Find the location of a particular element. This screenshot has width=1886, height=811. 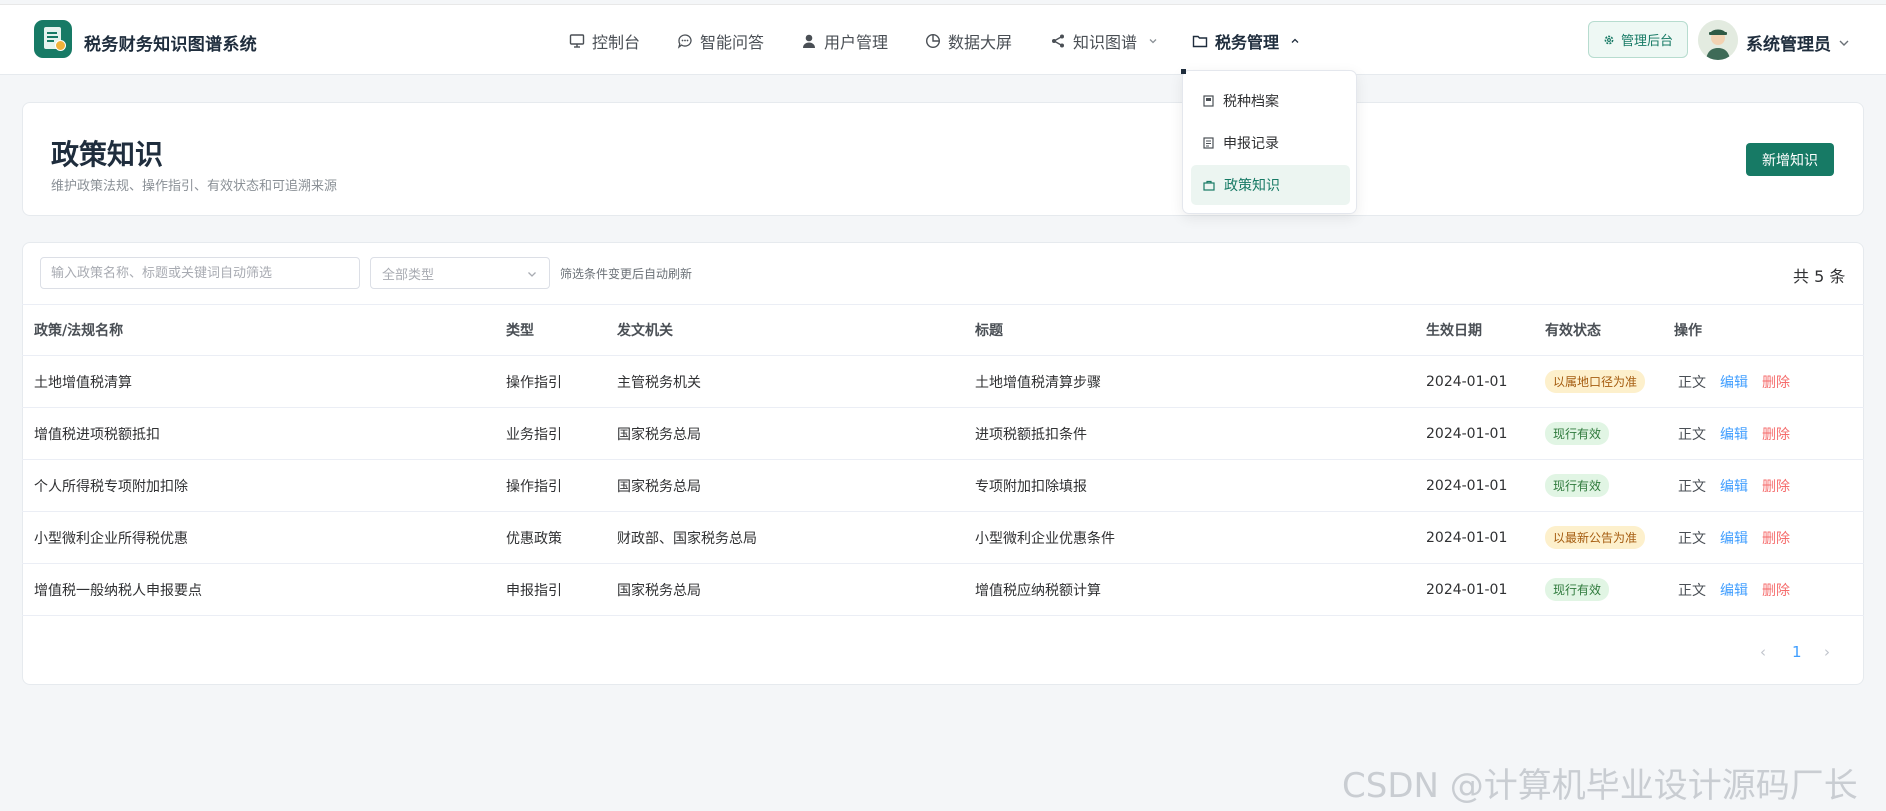

nav-label: 税务管理 is located at coordinates (1247, 42).